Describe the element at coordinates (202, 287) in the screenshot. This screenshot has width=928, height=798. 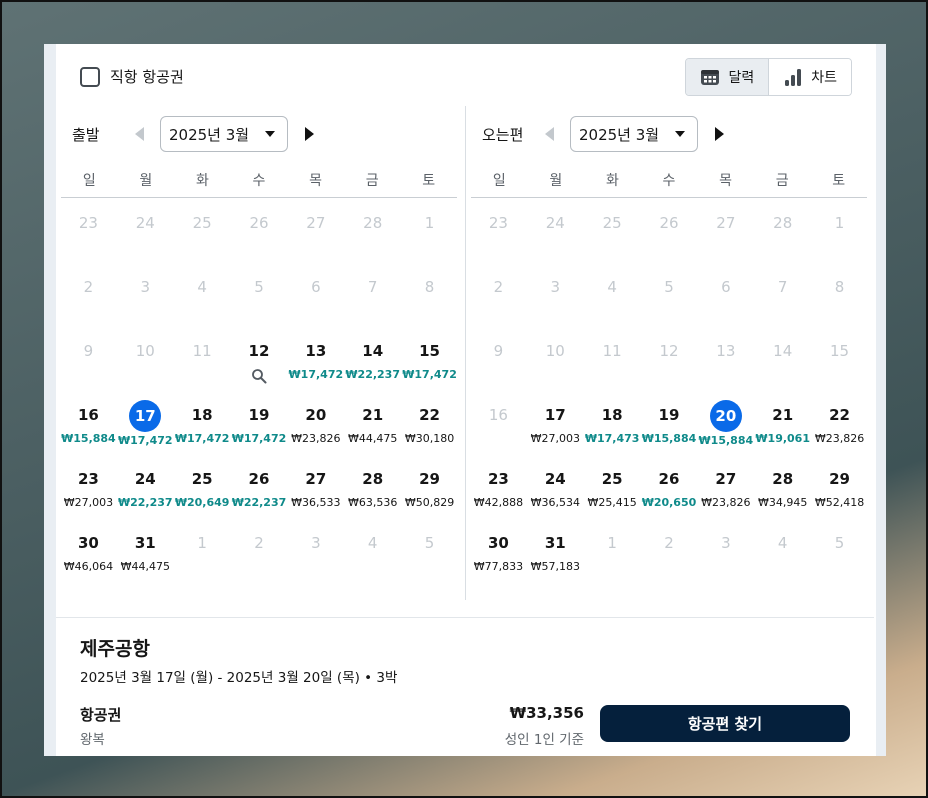
I see `day-number: 4` at that location.